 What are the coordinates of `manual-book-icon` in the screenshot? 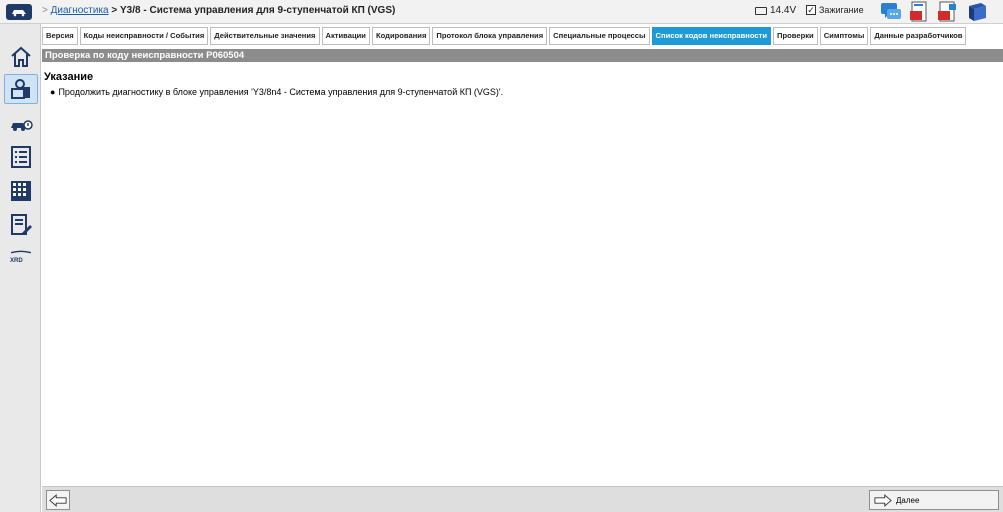 It's located at (977, 12).